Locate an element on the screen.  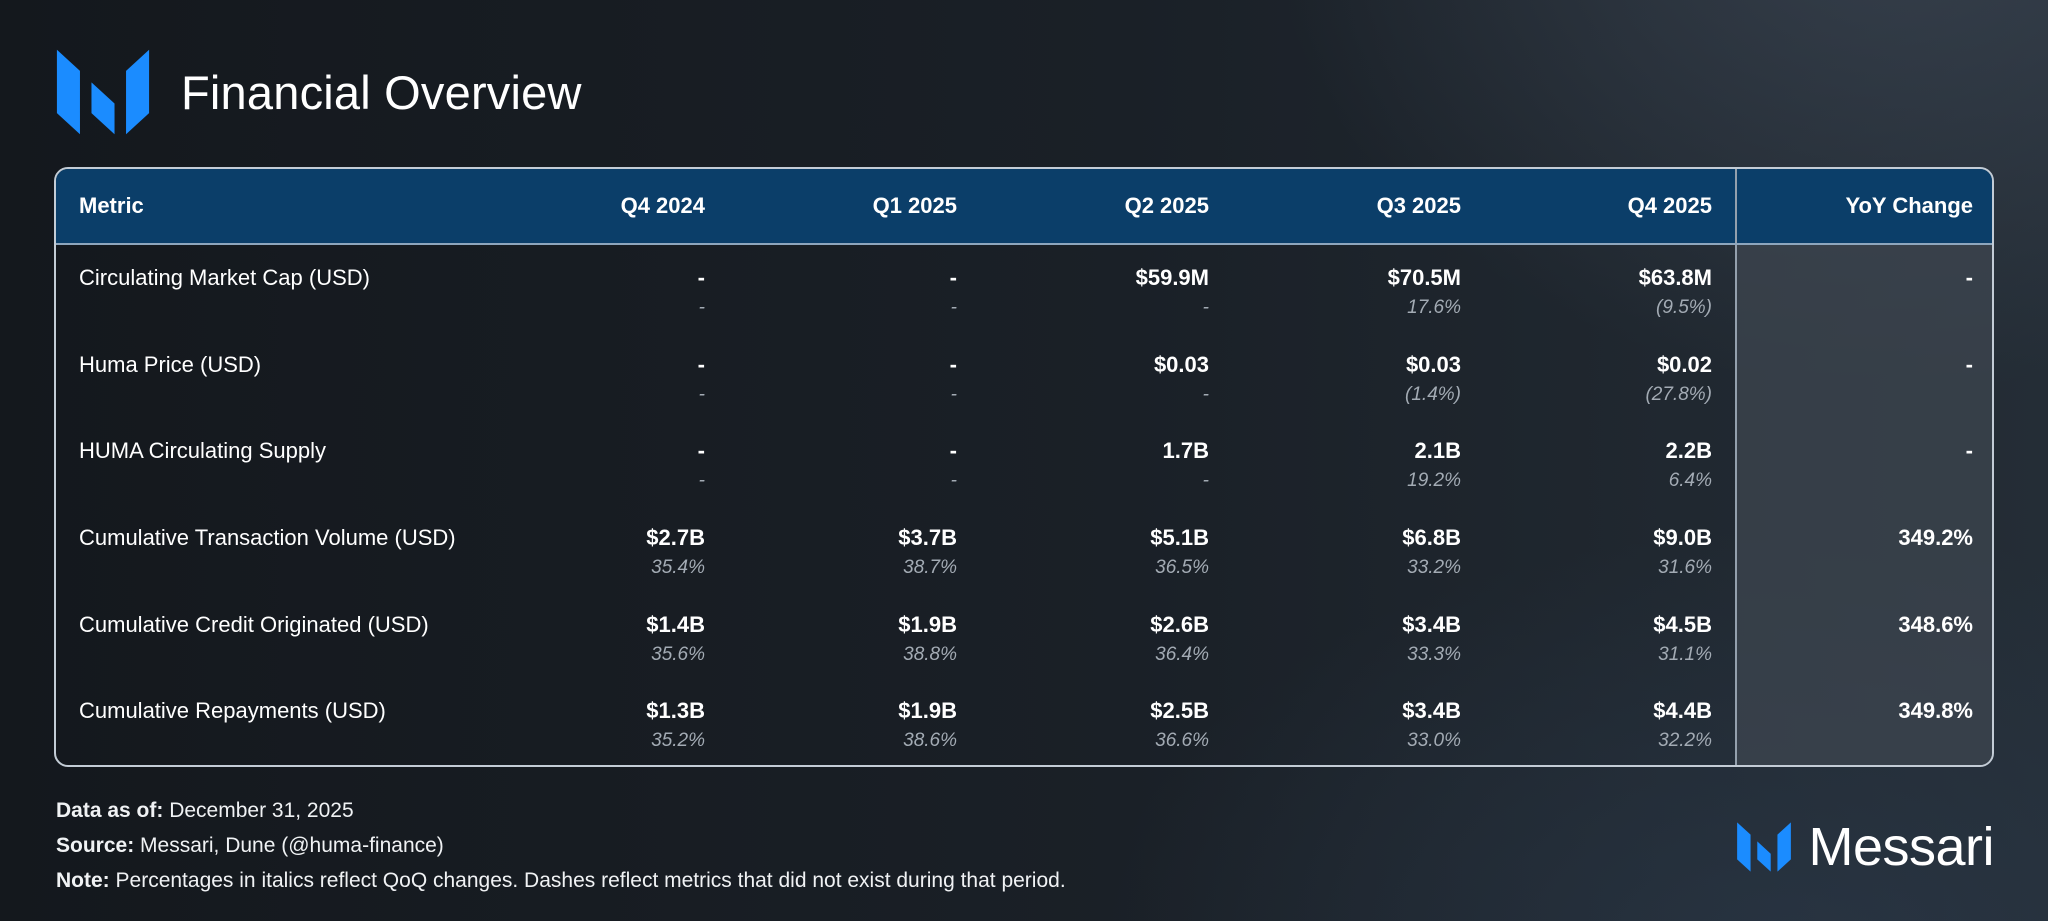
quarter-cell: $3.4B 33.3% is located at coordinates (1358, 635).